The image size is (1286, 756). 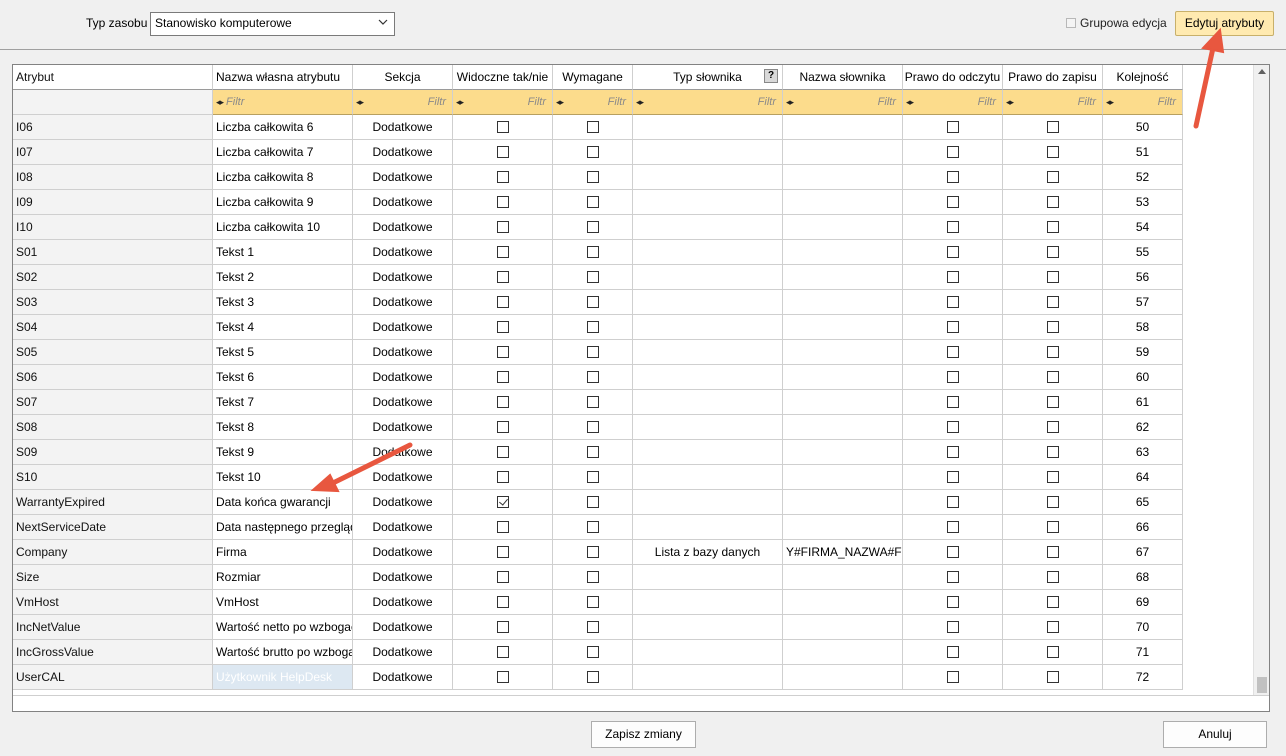 What do you see at coordinates (283, 627) in the screenshot?
I see `cell-name: Wartość netto po wzbogaceniu` at bounding box center [283, 627].